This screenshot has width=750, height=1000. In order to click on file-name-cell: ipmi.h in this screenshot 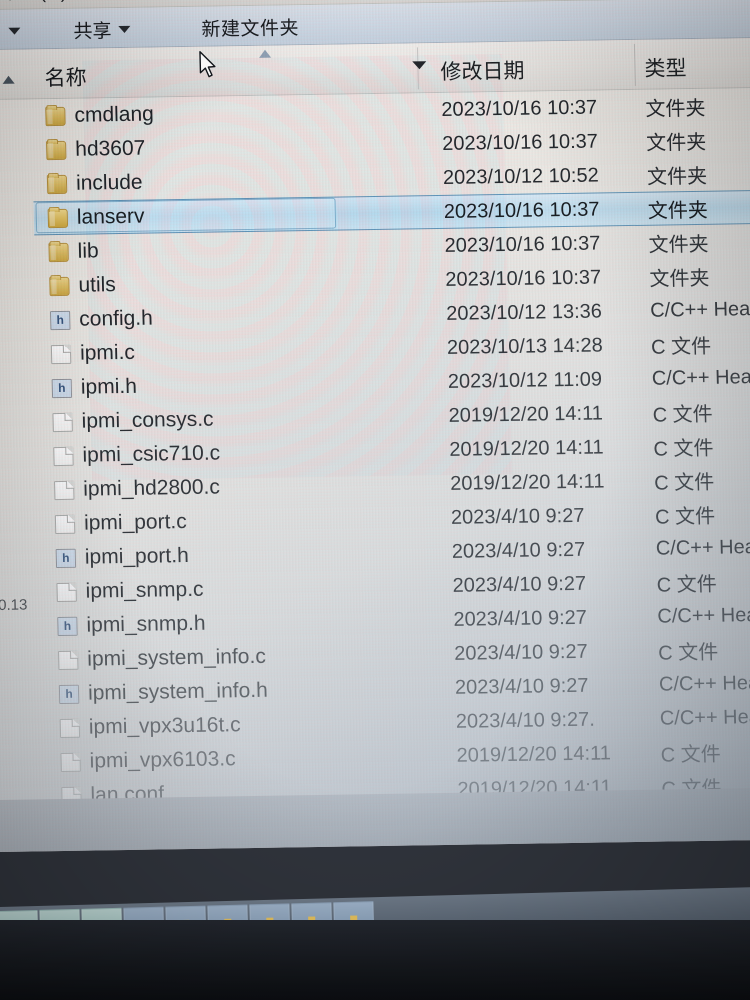, I will do `click(94, 387)`.